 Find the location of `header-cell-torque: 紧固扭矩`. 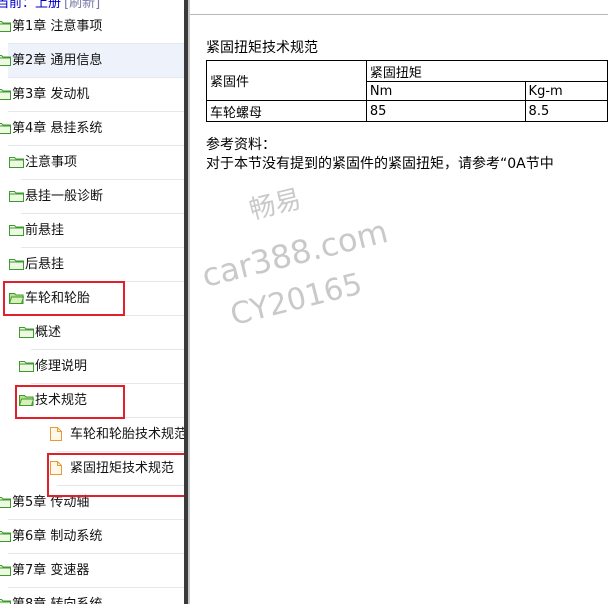

header-cell-torque: 紧固扭矩 is located at coordinates (486, 71).